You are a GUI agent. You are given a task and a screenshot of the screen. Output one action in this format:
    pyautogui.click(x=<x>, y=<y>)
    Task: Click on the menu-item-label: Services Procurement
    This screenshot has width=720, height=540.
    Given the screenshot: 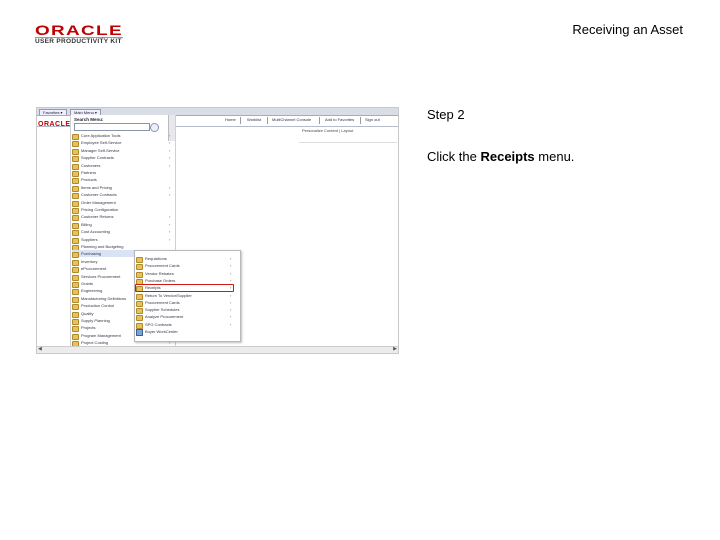 What is the action you would take?
    pyautogui.click(x=101, y=276)
    